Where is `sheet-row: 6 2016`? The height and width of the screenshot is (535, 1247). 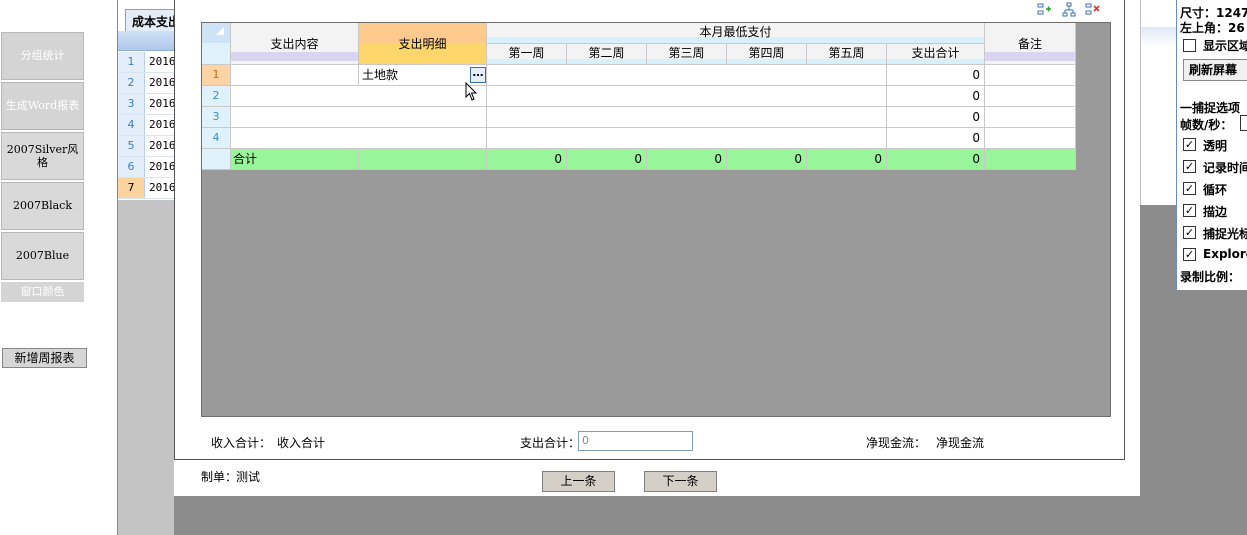 sheet-row: 6 2016 is located at coordinates (147, 167).